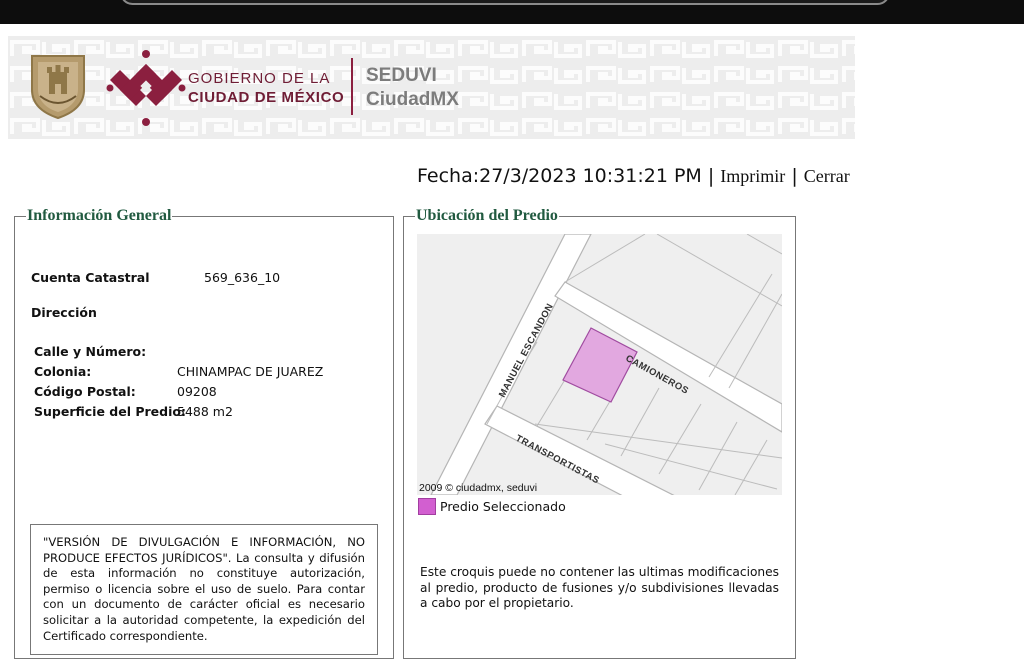 This screenshot has width=1024, height=659. I want to click on selected-lot-legend: Predio Seleccionado, so click(503, 506).